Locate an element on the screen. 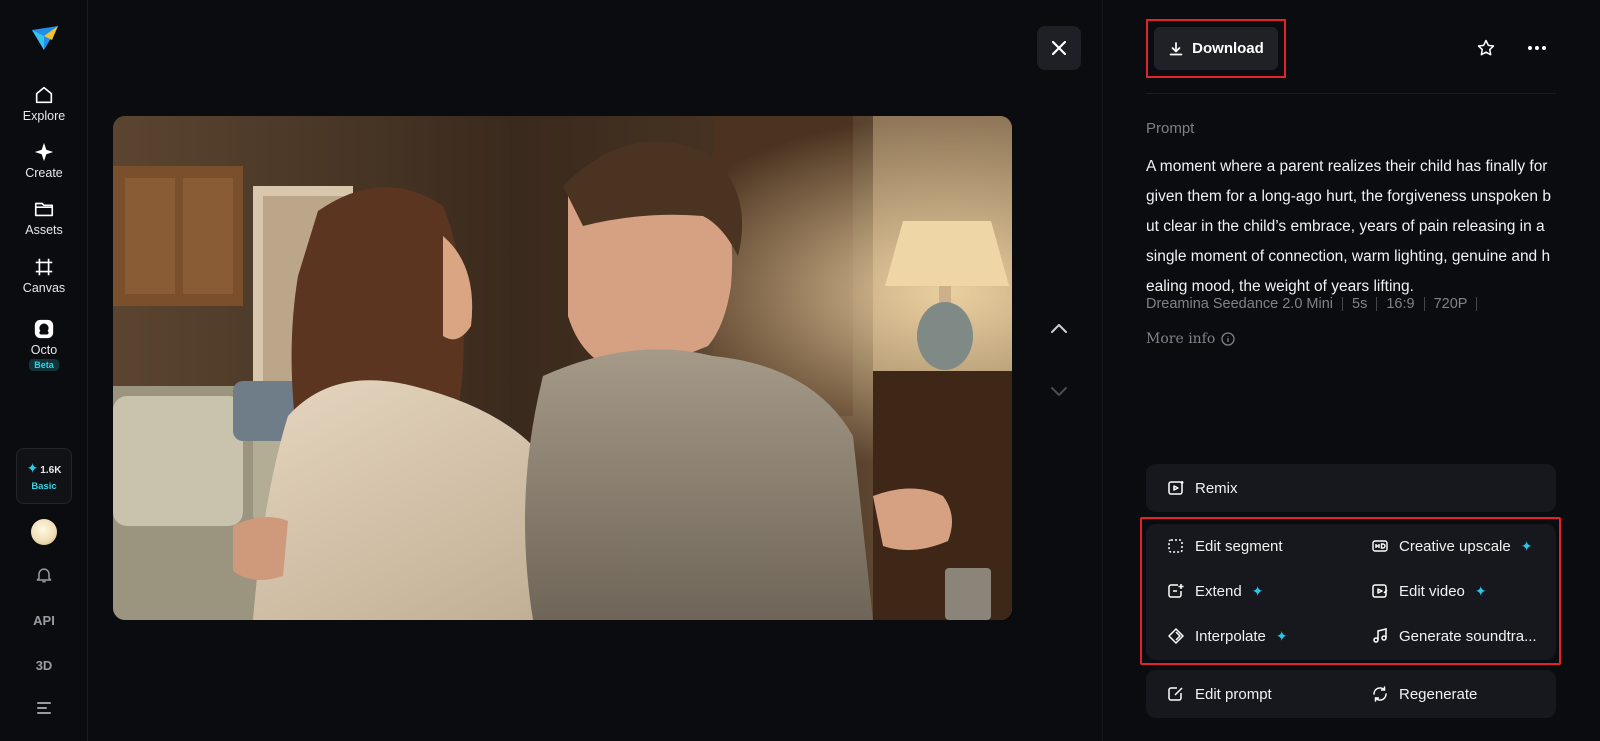 The height and width of the screenshot is (741, 1600). regenerate-button: Regenerate is located at coordinates (1424, 694).